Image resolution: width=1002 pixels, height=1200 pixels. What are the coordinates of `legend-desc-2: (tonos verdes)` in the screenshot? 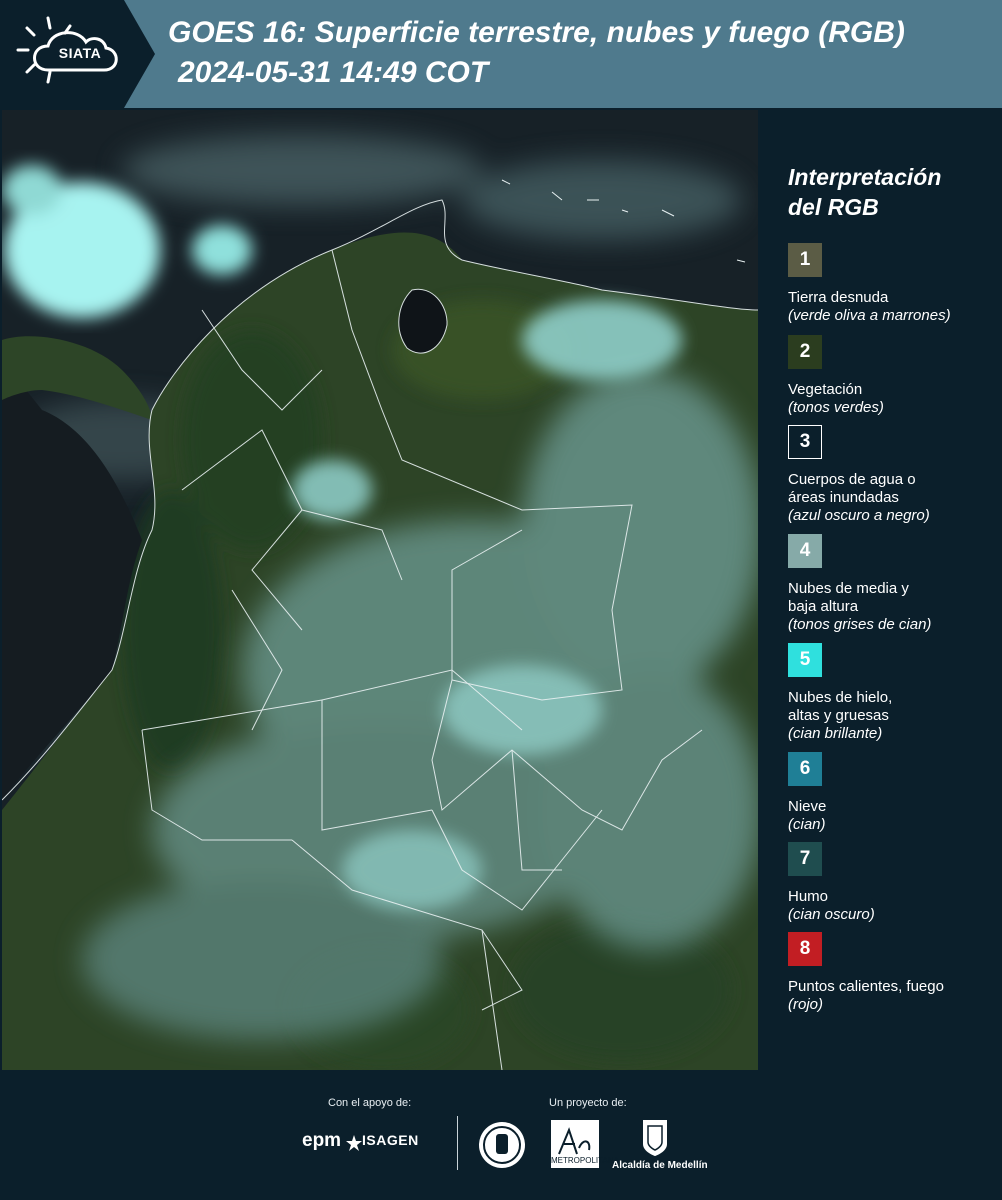 It's located at (836, 407).